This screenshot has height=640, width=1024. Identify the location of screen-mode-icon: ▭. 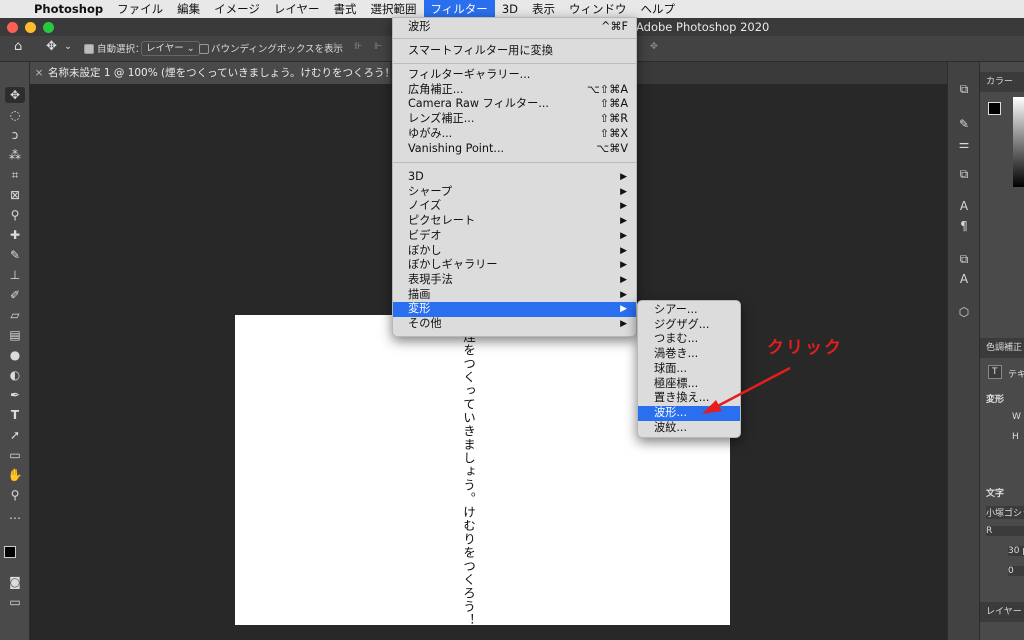
(15, 602).